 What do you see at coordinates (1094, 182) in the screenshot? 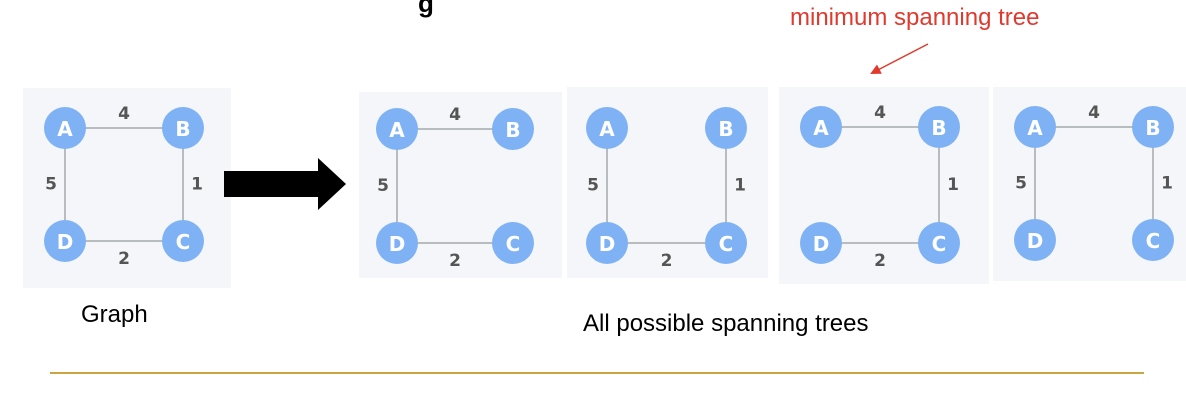
I see `graph-drawing: 4 5 1 A B C D` at bounding box center [1094, 182].